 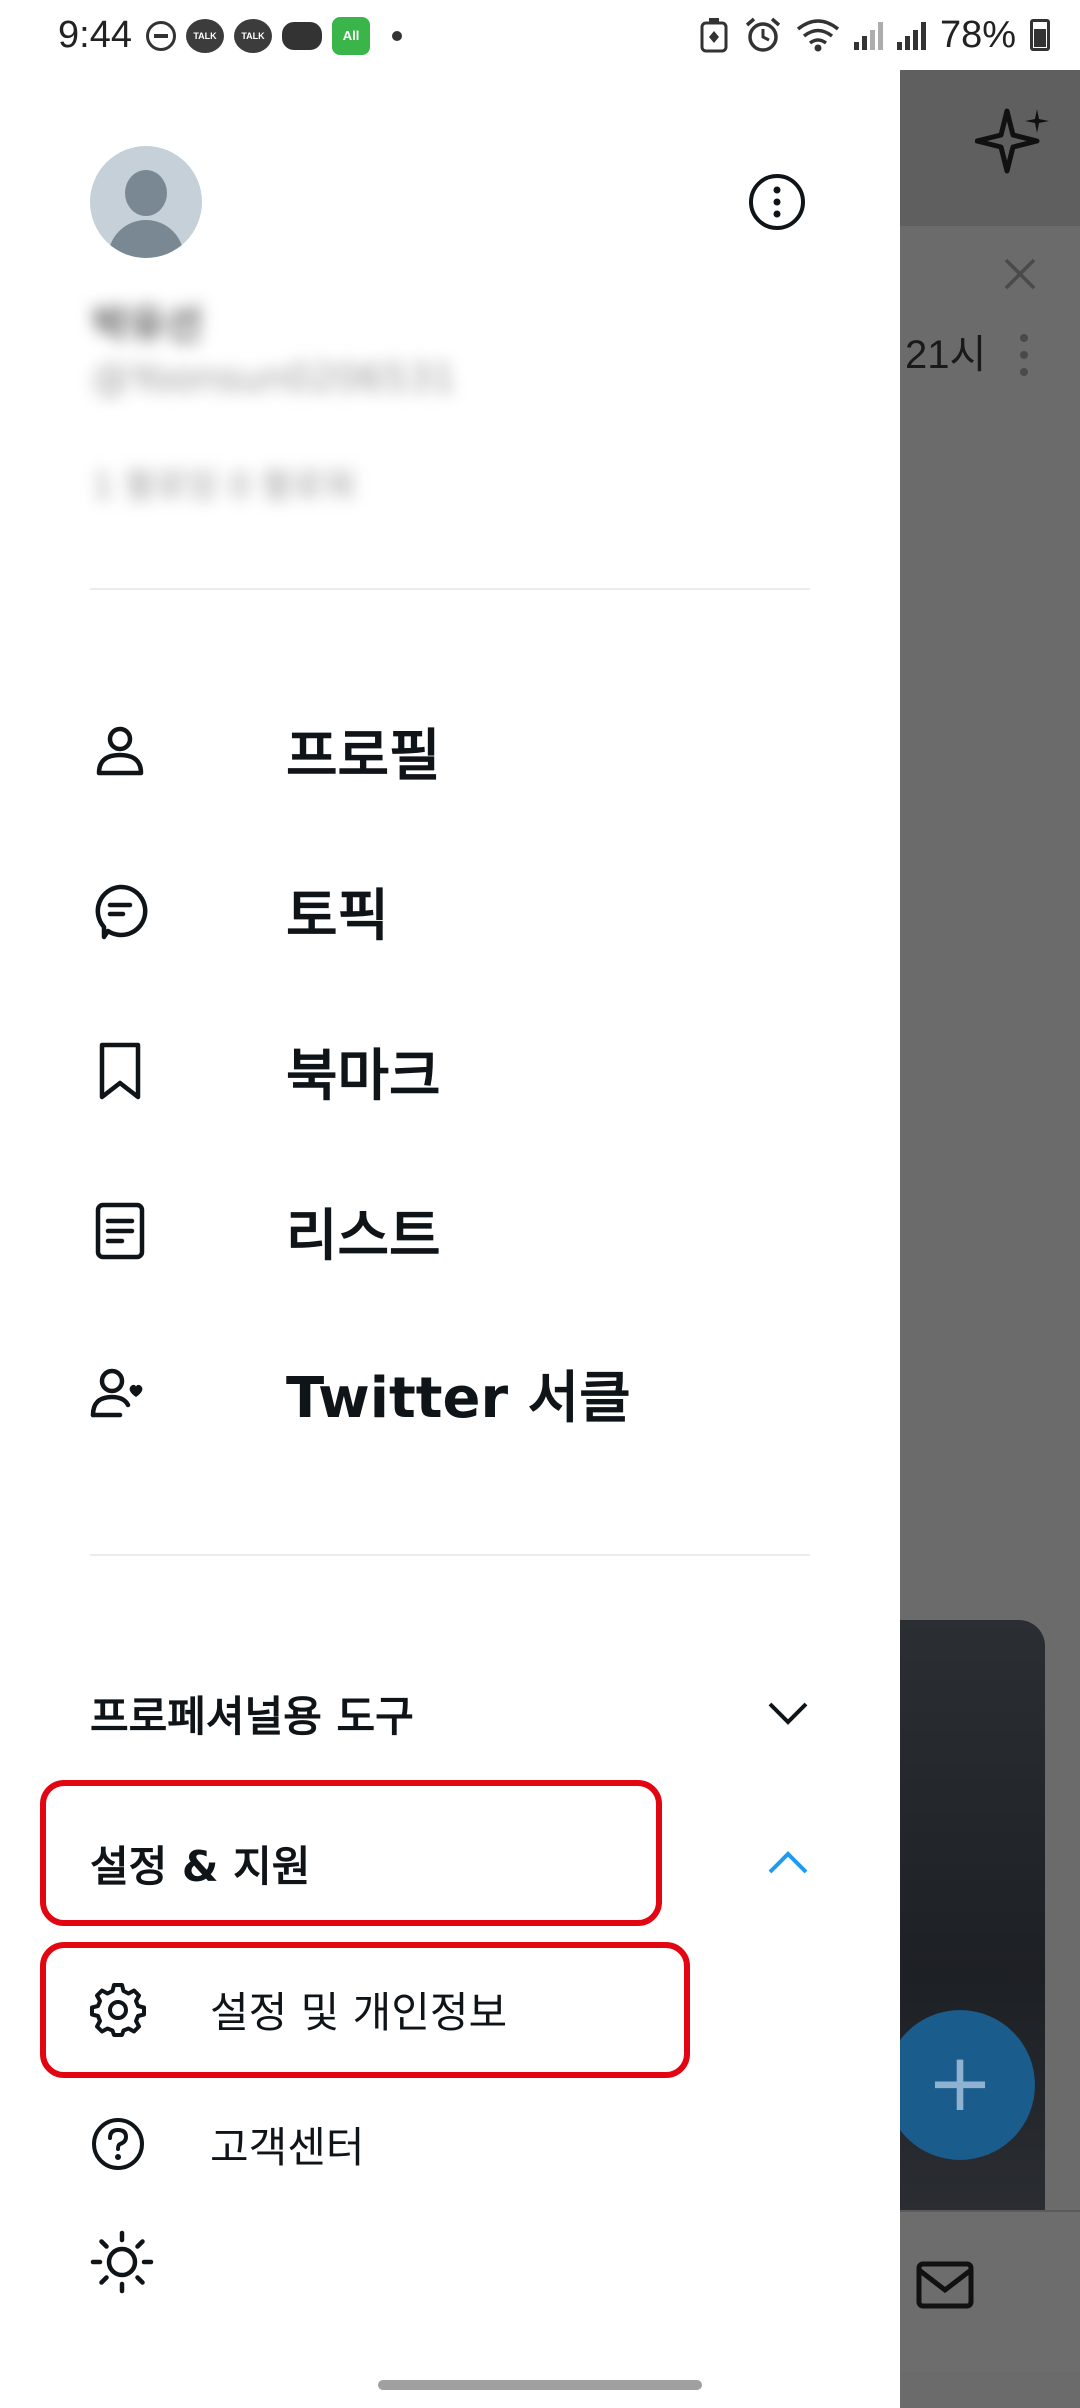 What do you see at coordinates (121, 912) in the screenshot?
I see `topic-bubble-icon` at bounding box center [121, 912].